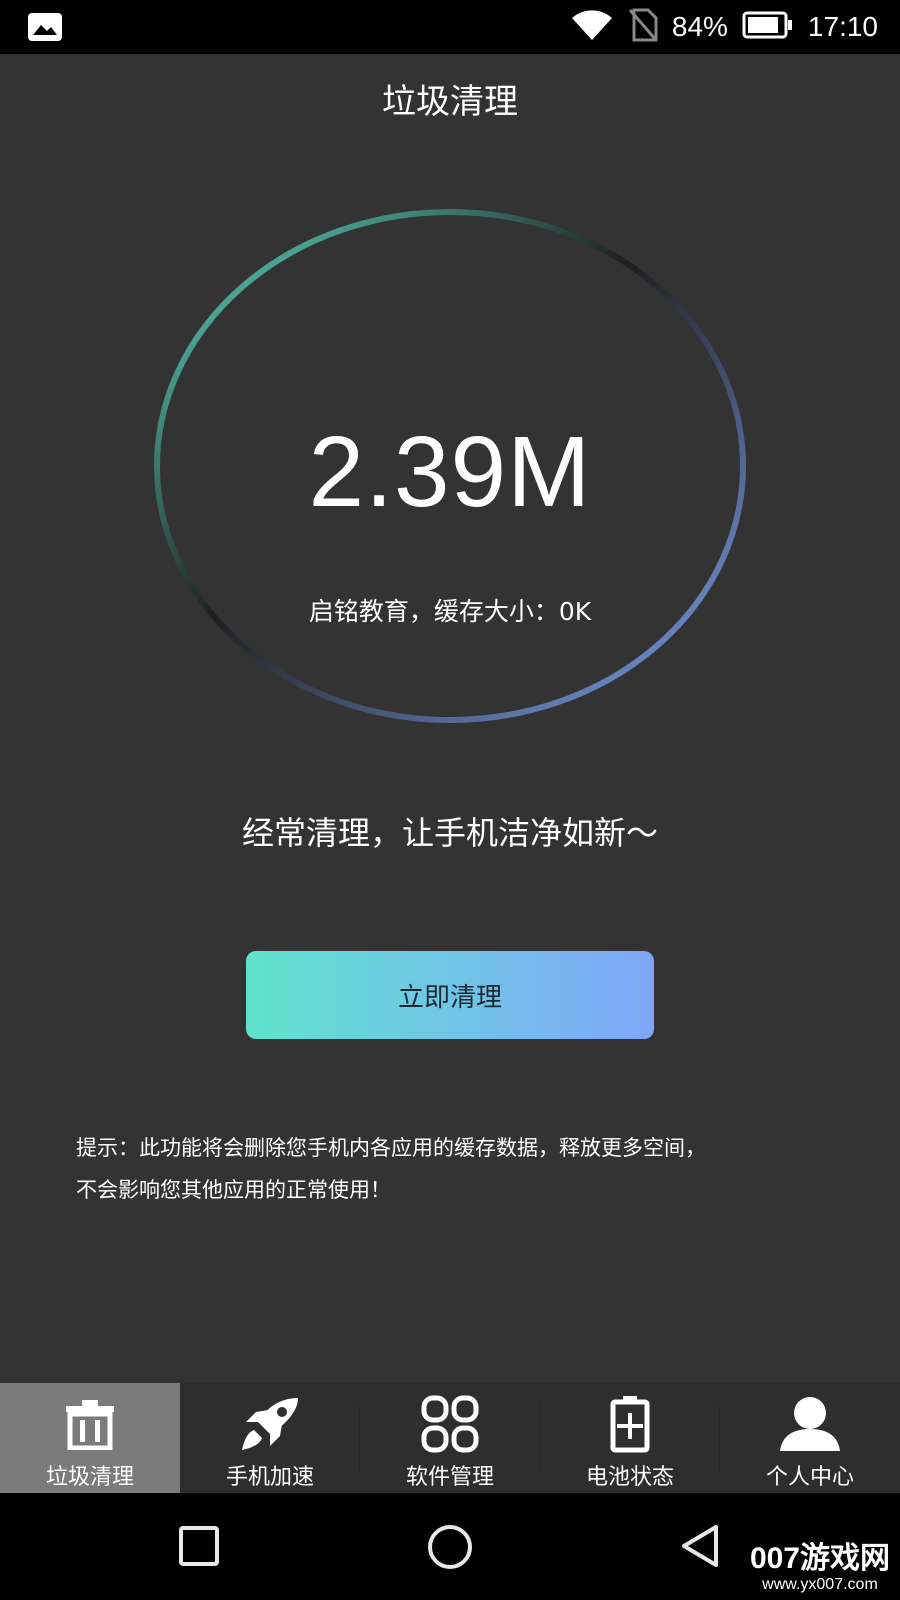 The image size is (900, 1600). Describe the element at coordinates (592, 27) in the screenshot. I see `wifi-icon` at that location.